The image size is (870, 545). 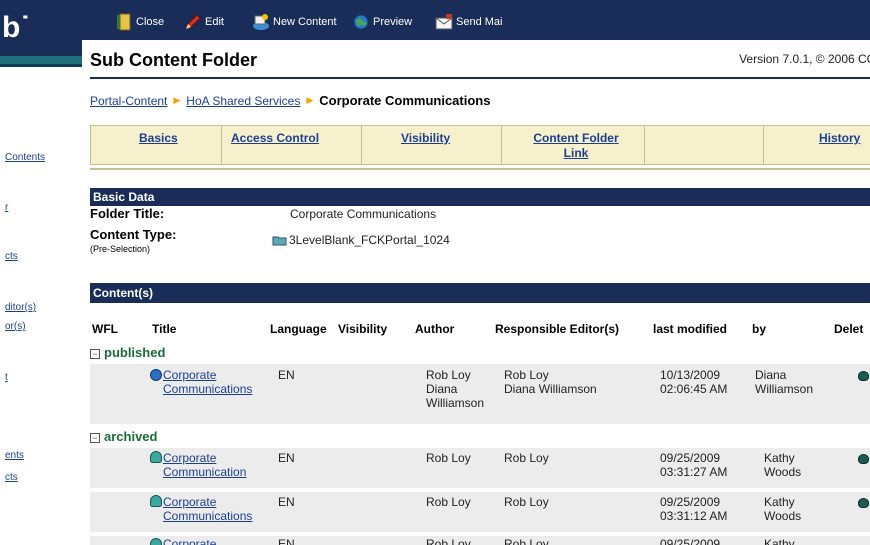 What do you see at coordinates (123, 436) in the screenshot?
I see `group-archived: − archived` at bounding box center [123, 436].